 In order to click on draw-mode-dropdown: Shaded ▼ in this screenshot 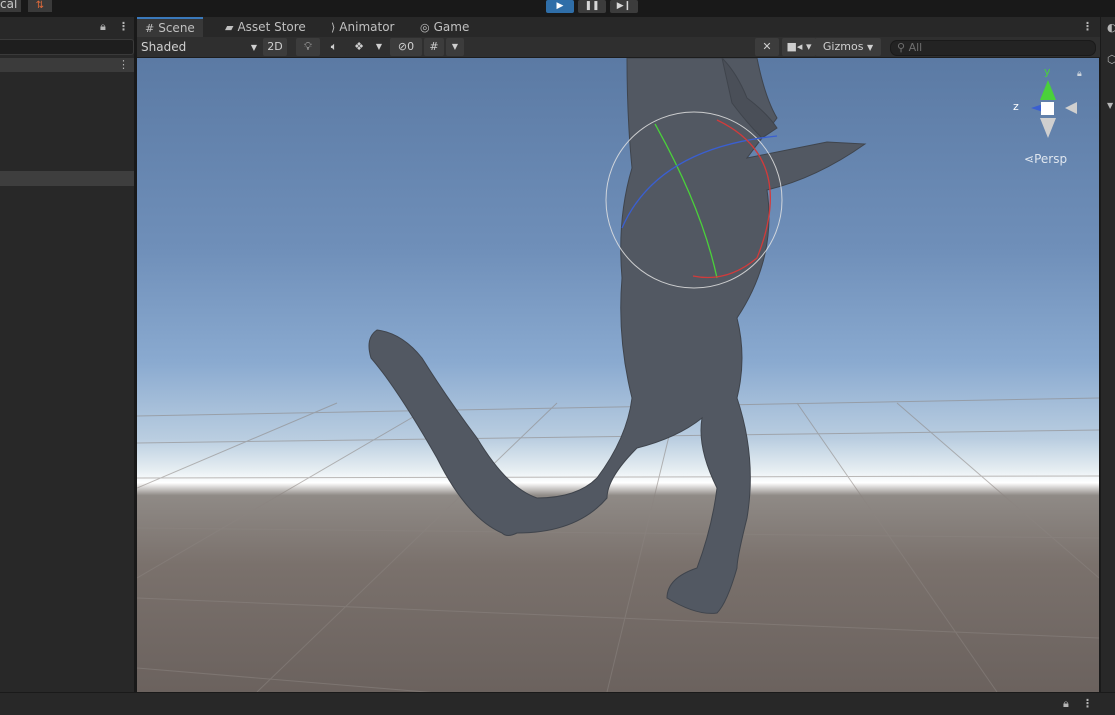, I will do `click(198, 47)`.